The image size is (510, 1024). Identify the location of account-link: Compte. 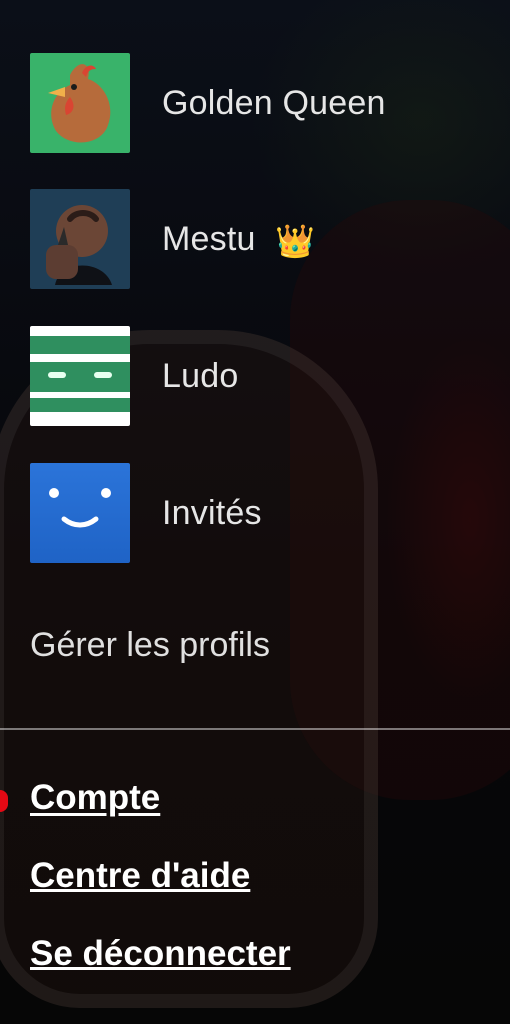
(160, 797).